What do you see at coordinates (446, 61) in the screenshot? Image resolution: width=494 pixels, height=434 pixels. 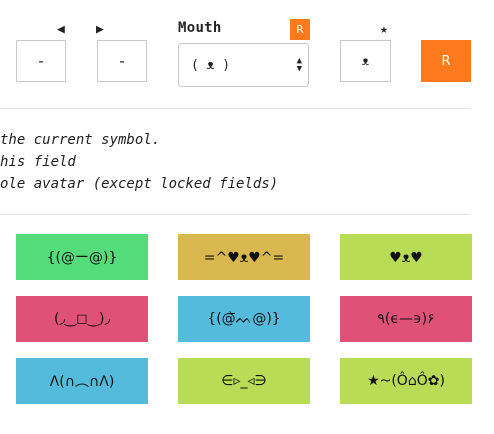 I see `reset-all-button: R` at bounding box center [446, 61].